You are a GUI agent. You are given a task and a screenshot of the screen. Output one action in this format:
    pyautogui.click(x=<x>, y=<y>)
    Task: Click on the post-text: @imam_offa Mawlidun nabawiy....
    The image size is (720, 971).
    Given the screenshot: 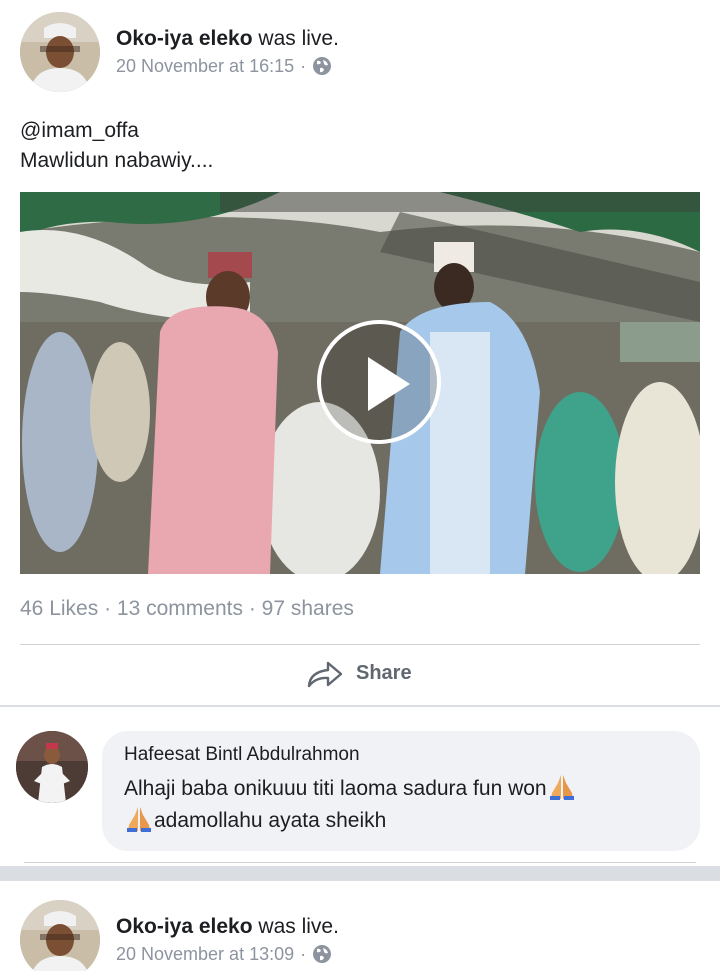 What is the action you would take?
    pyautogui.click(x=116, y=146)
    